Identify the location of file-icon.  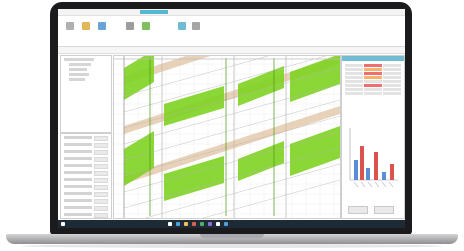
(70, 26).